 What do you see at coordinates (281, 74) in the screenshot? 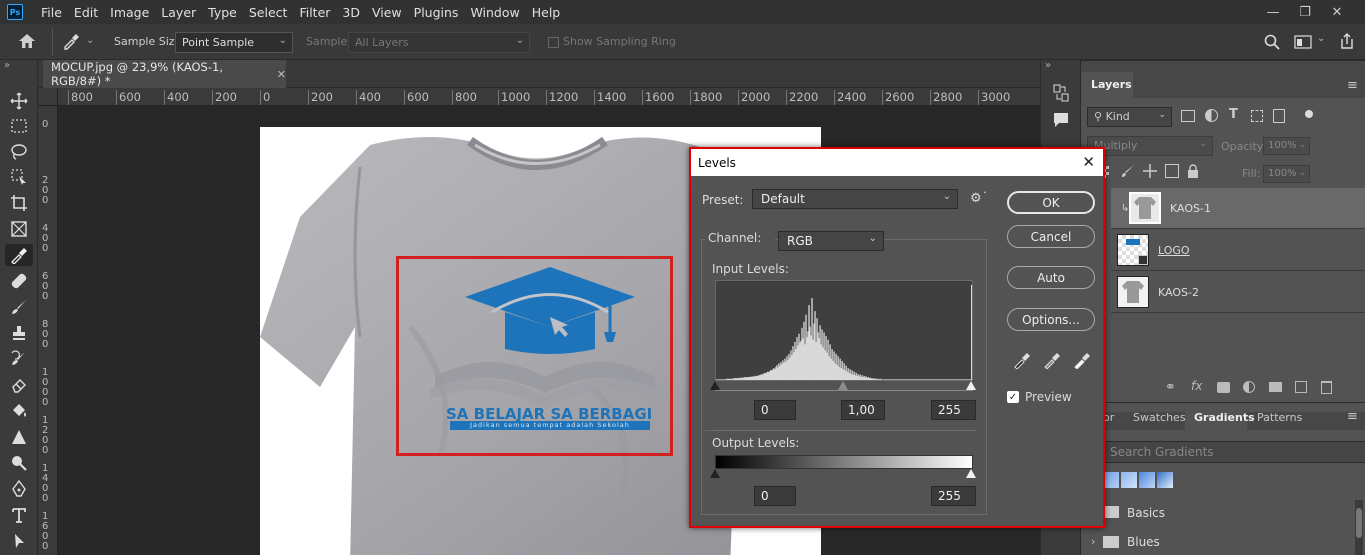
I see `close-tab-icon: ✕` at bounding box center [281, 74].